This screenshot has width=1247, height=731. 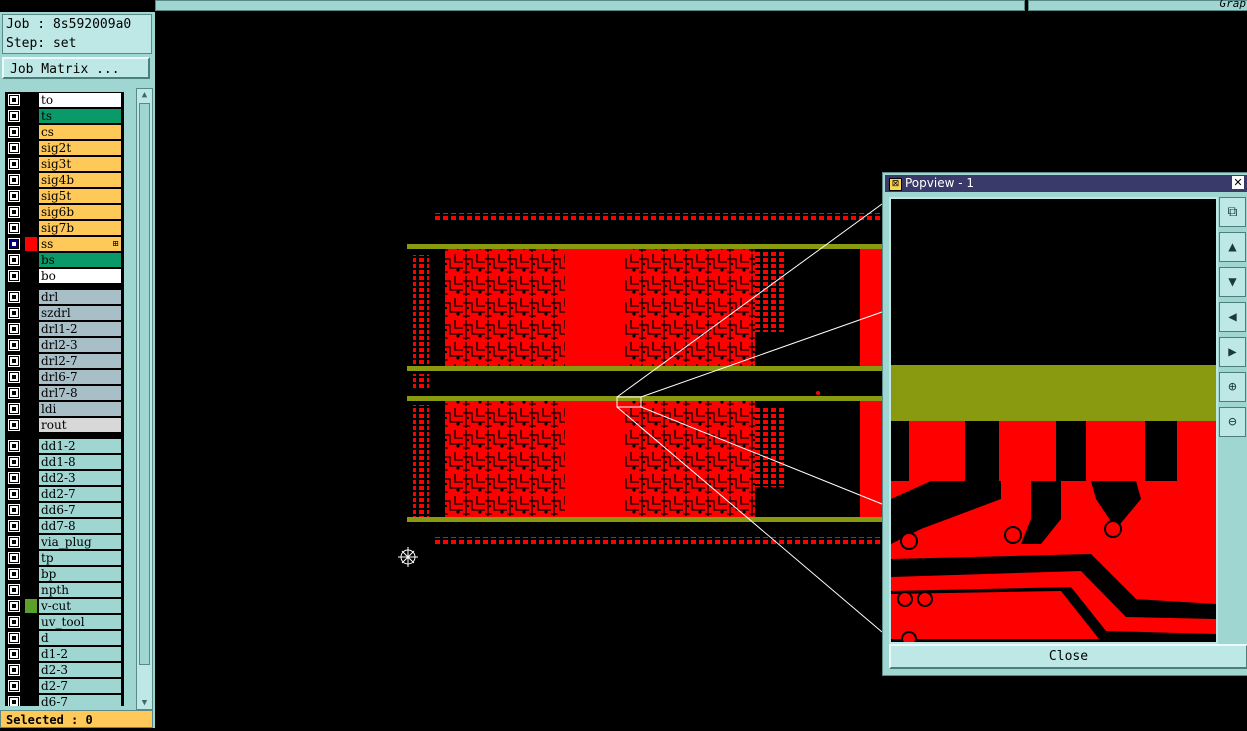 What do you see at coordinates (80, 670) in the screenshot?
I see `layer-name: d2-3` at bounding box center [80, 670].